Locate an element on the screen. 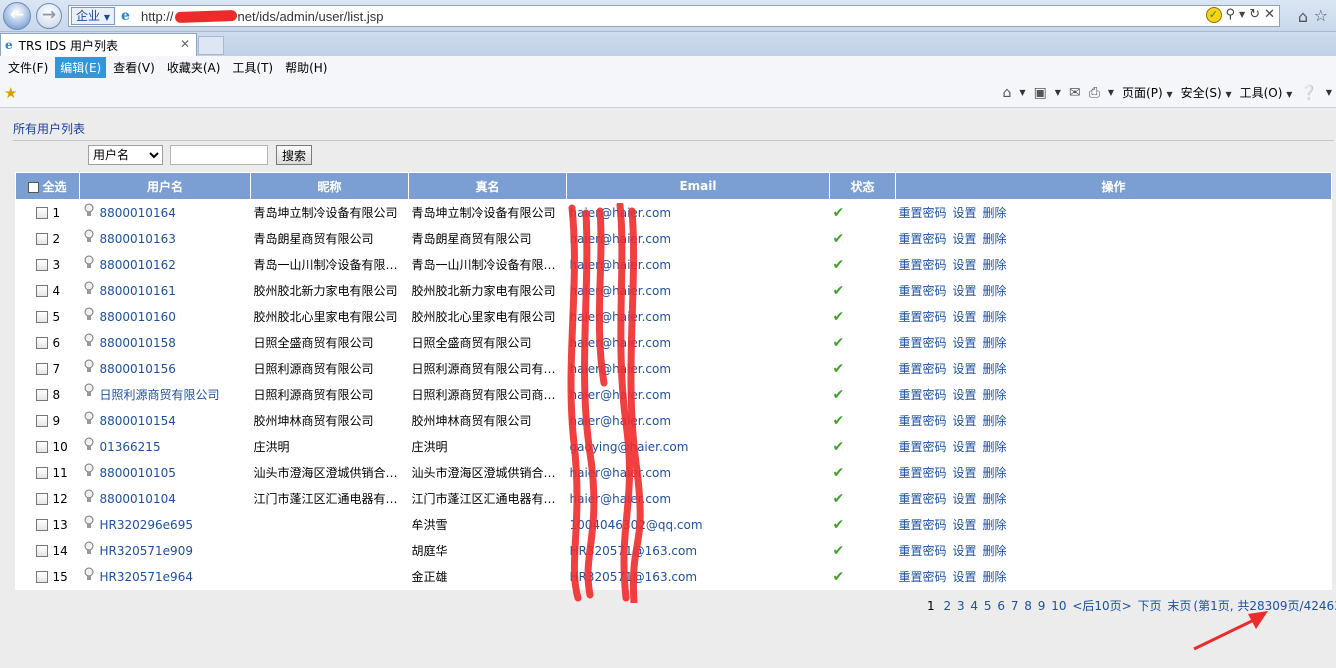  dropdown-icon: ▼ is located at coordinates (1242, 15).